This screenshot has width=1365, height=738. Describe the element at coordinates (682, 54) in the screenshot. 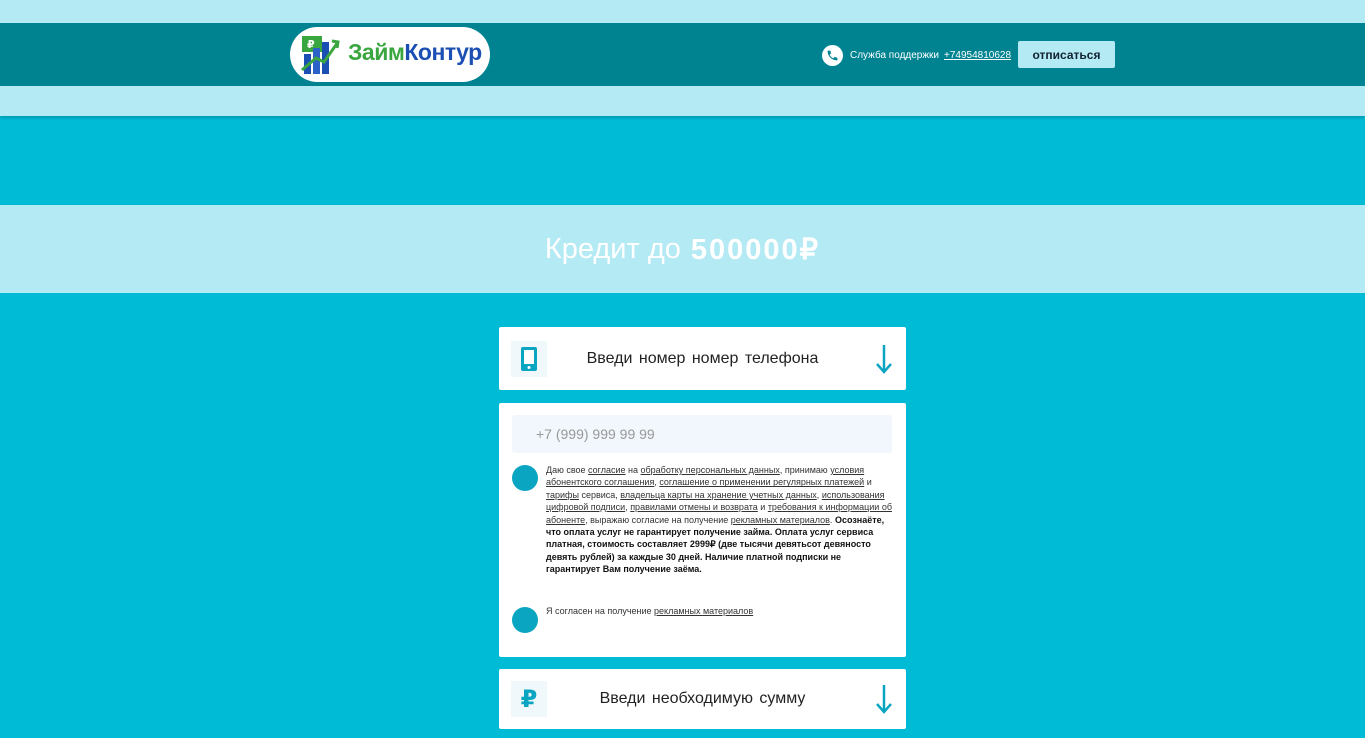

I see `header-bar` at that location.